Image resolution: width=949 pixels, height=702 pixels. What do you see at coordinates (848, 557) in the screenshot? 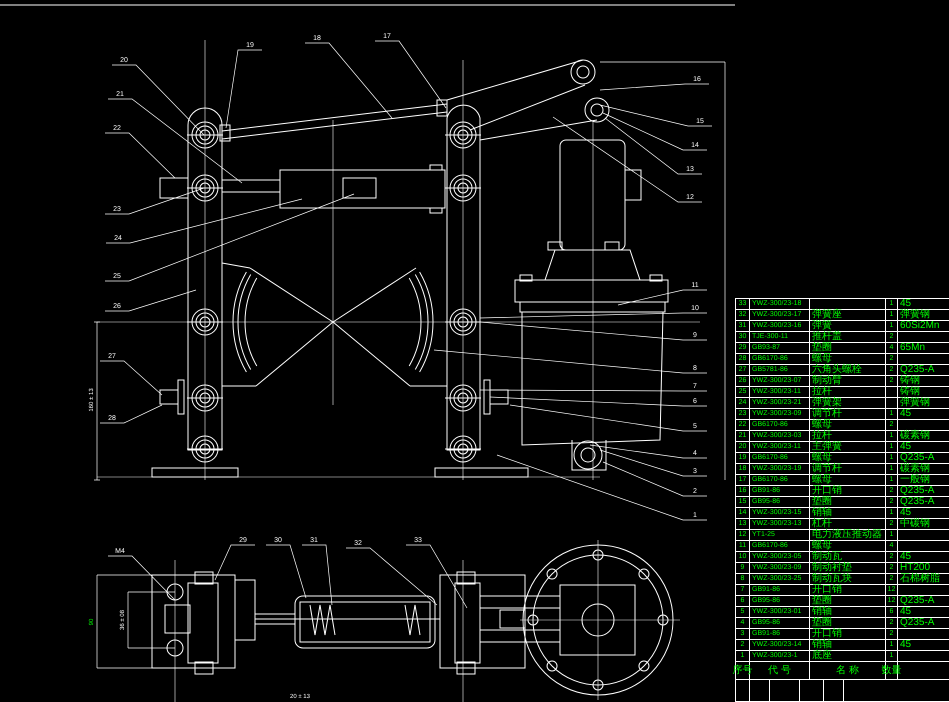
I see `table-cell: 制动瓦` at bounding box center [848, 557].